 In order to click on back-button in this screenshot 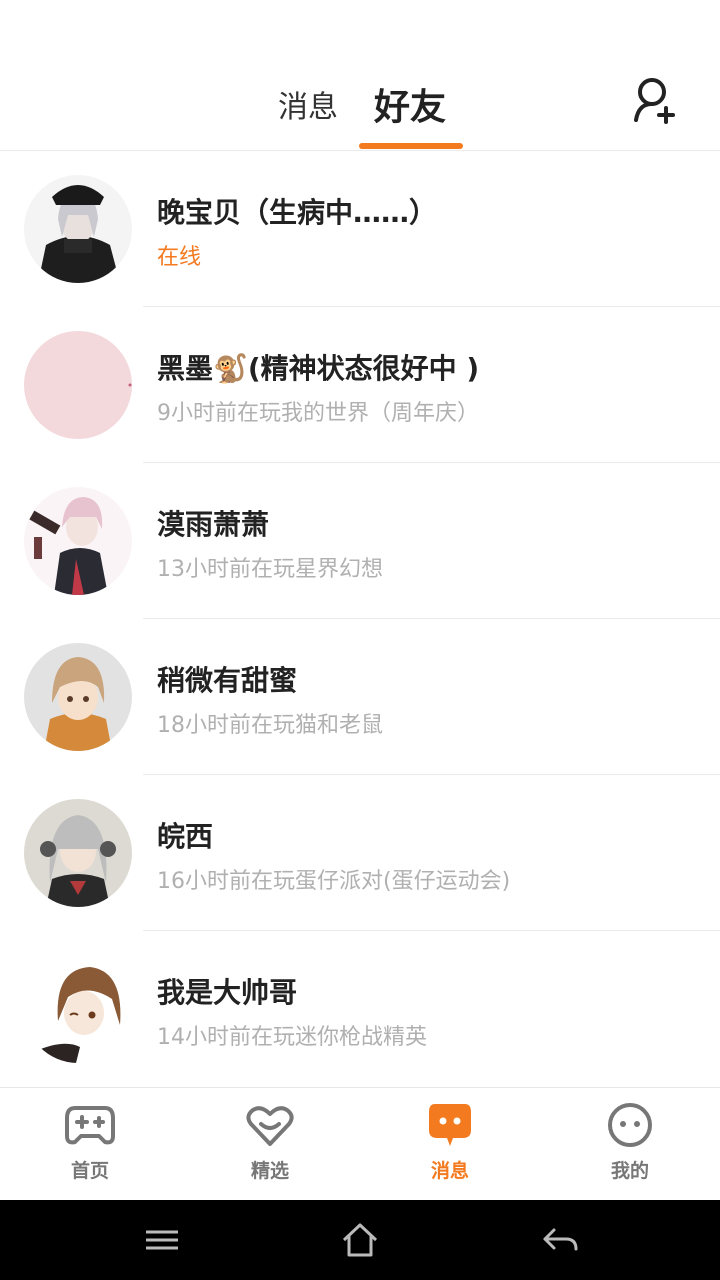, I will do `click(560, 1240)`.